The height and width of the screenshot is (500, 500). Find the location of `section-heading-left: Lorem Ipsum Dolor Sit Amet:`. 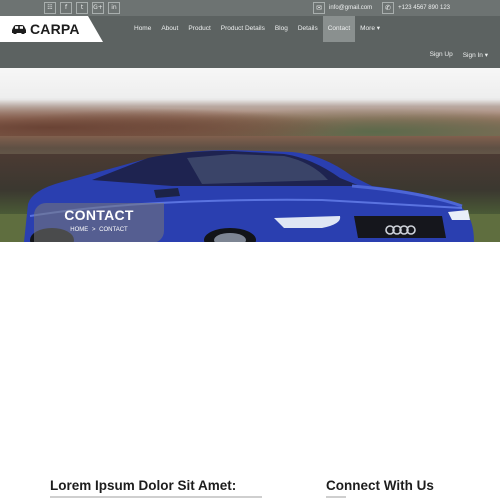

section-heading-left: Lorem Ipsum Dolor Sit Amet: is located at coordinates (143, 485).